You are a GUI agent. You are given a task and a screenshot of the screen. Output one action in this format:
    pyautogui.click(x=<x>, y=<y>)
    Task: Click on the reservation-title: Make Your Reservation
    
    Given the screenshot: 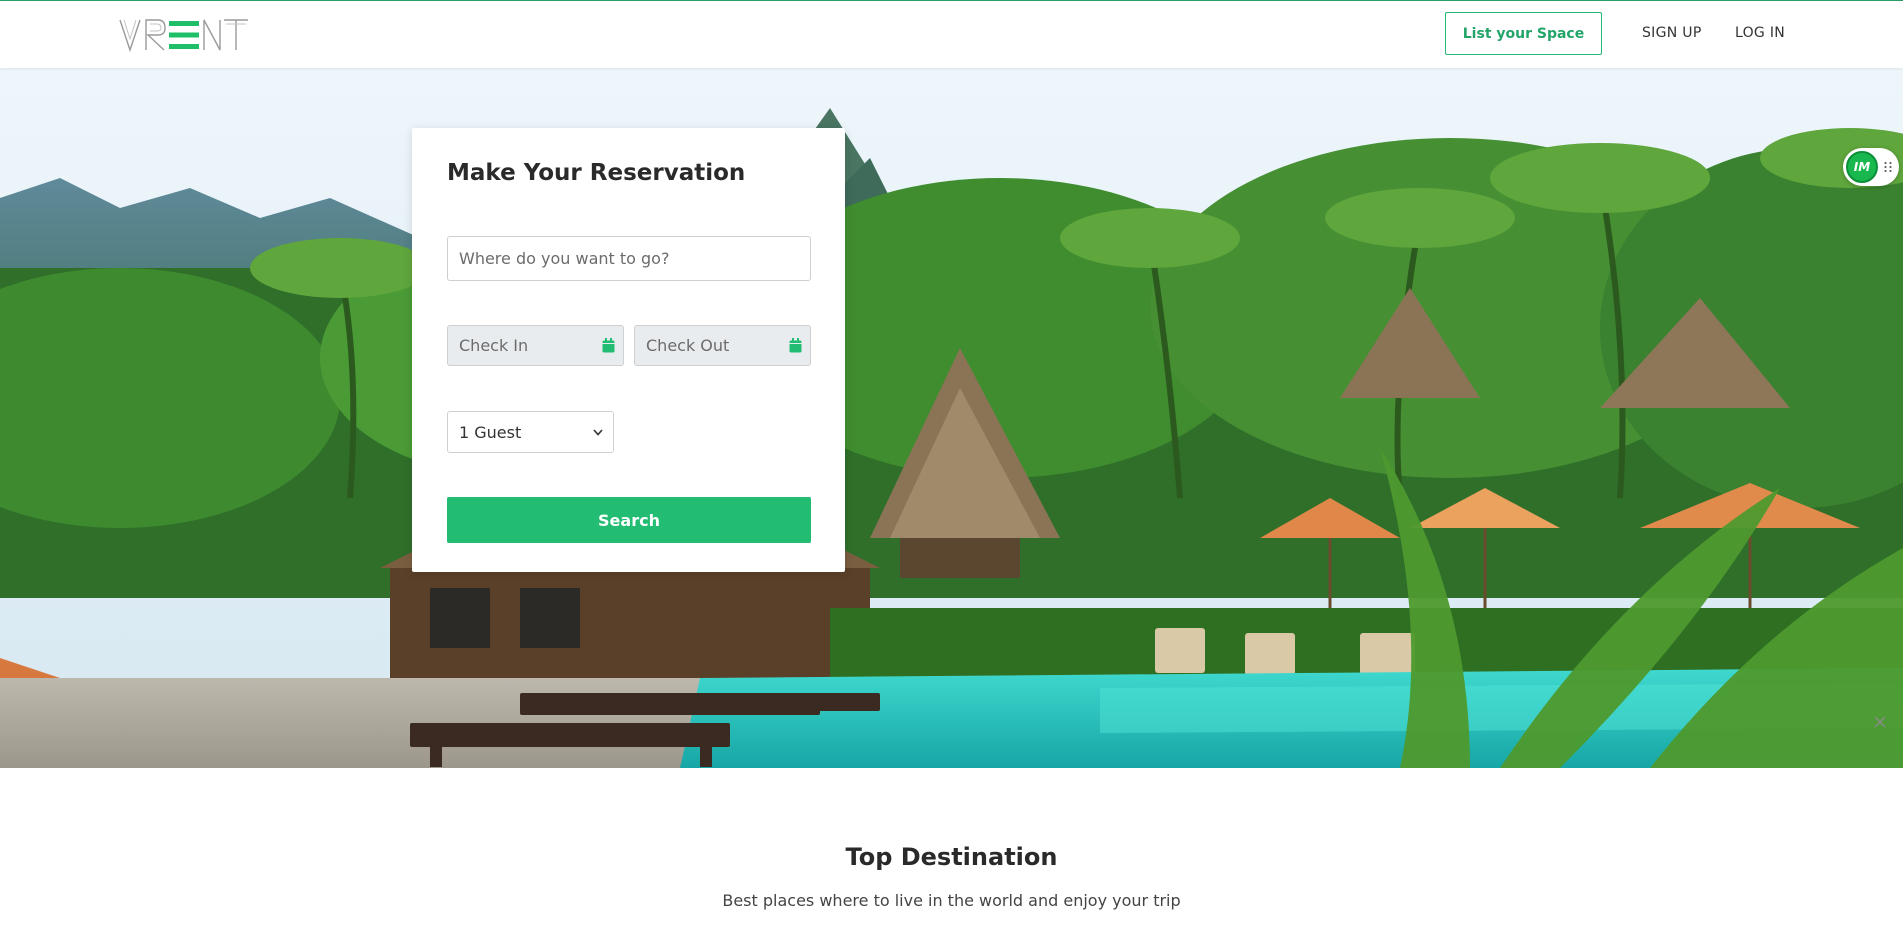 What is the action you would take?
    pyautogui.click(x=596, y=173)
    